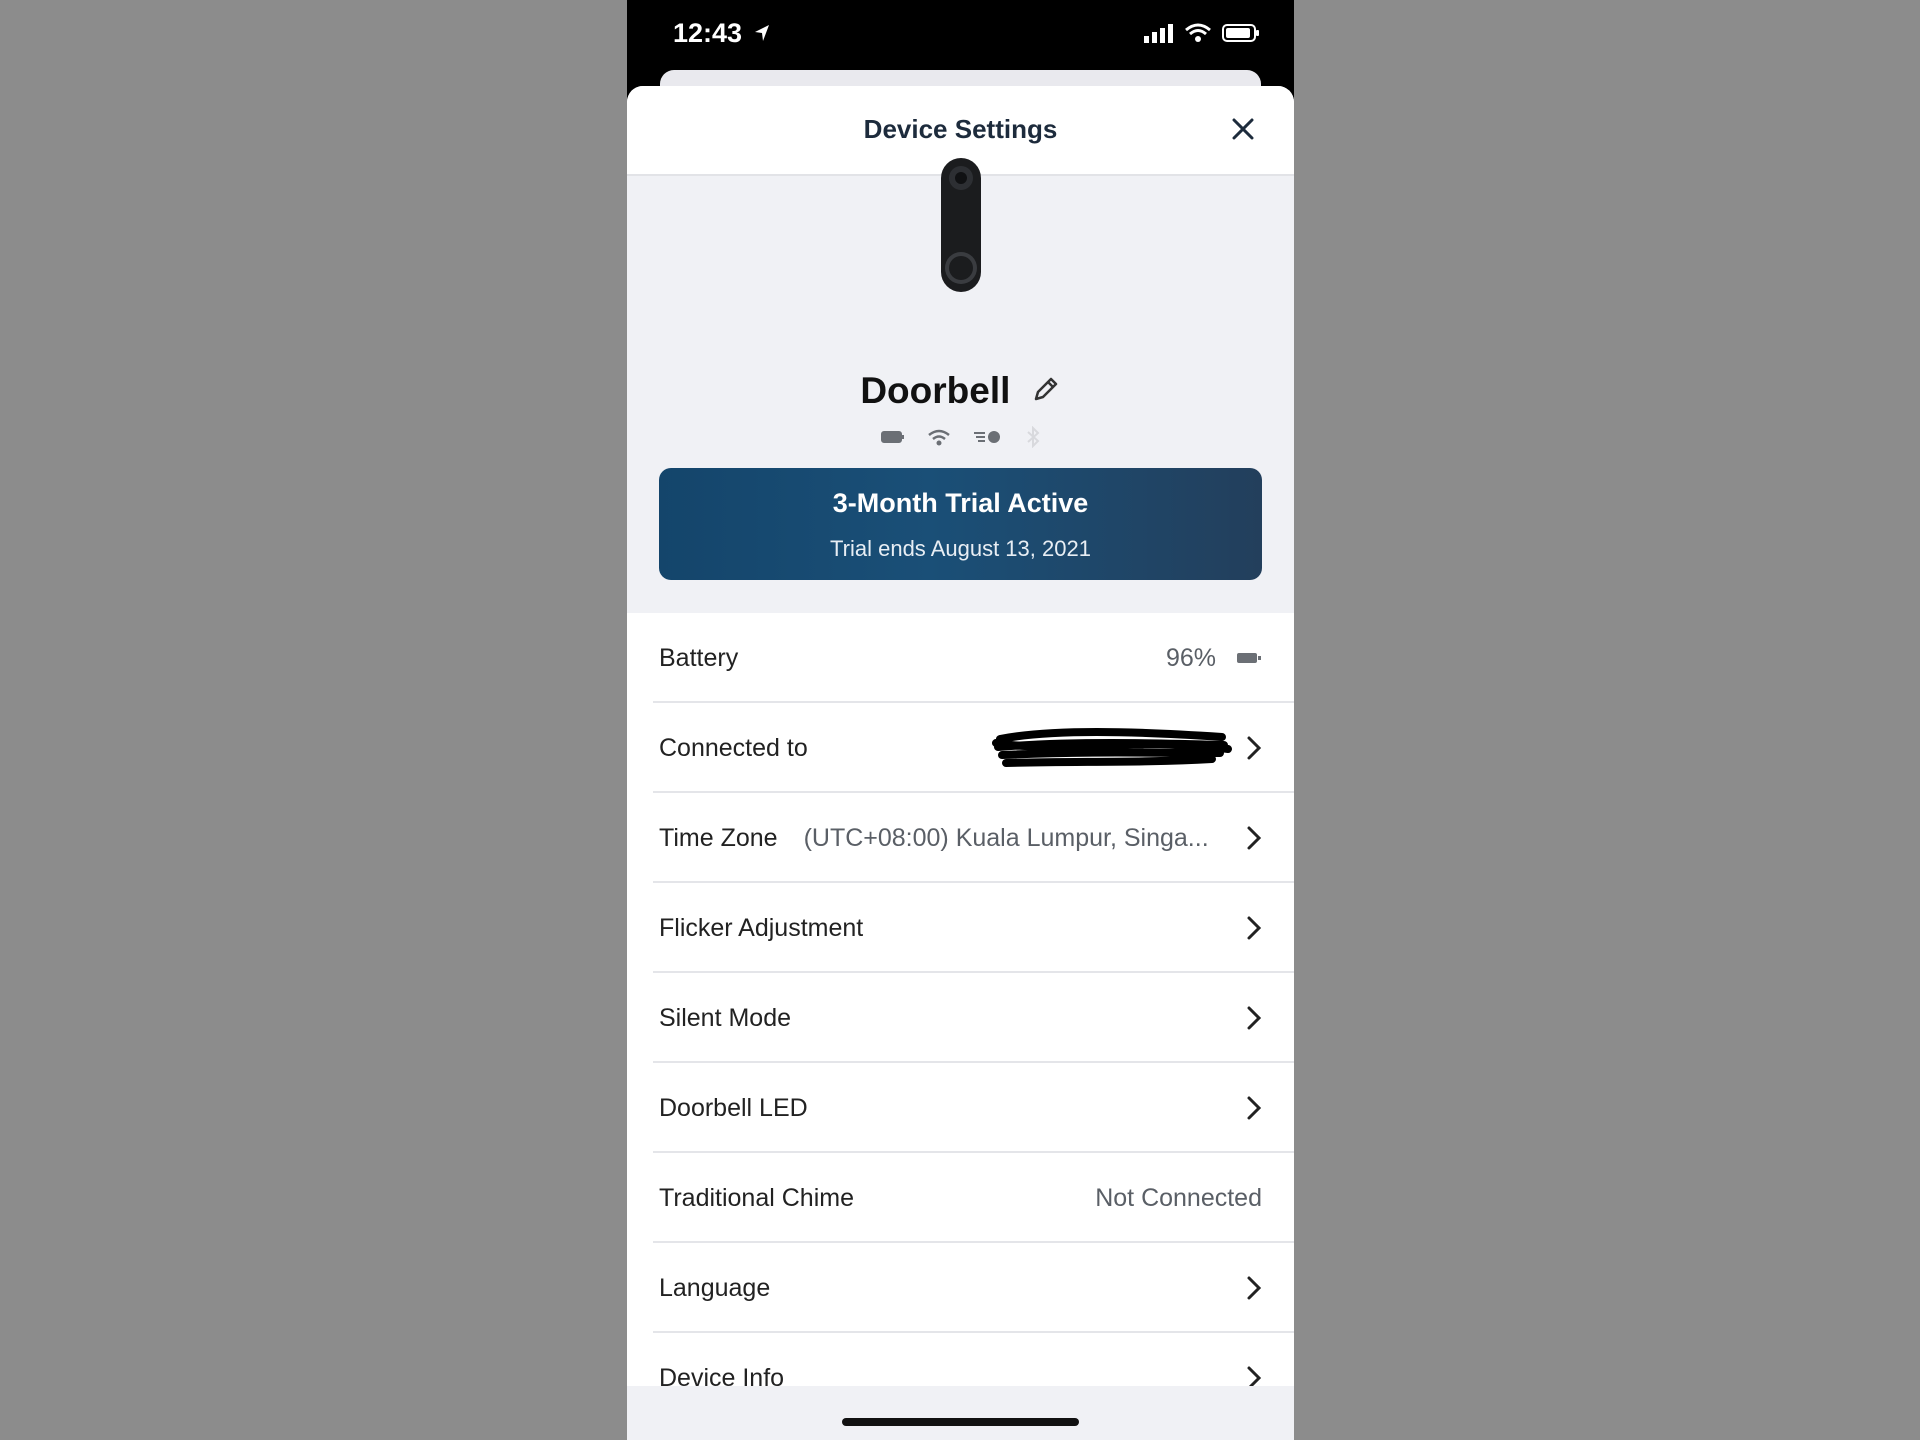 Image resolution: width=1920 pixels, height=1440 pixels. I want to click on device-name: Doorbell, so click(935, 390).